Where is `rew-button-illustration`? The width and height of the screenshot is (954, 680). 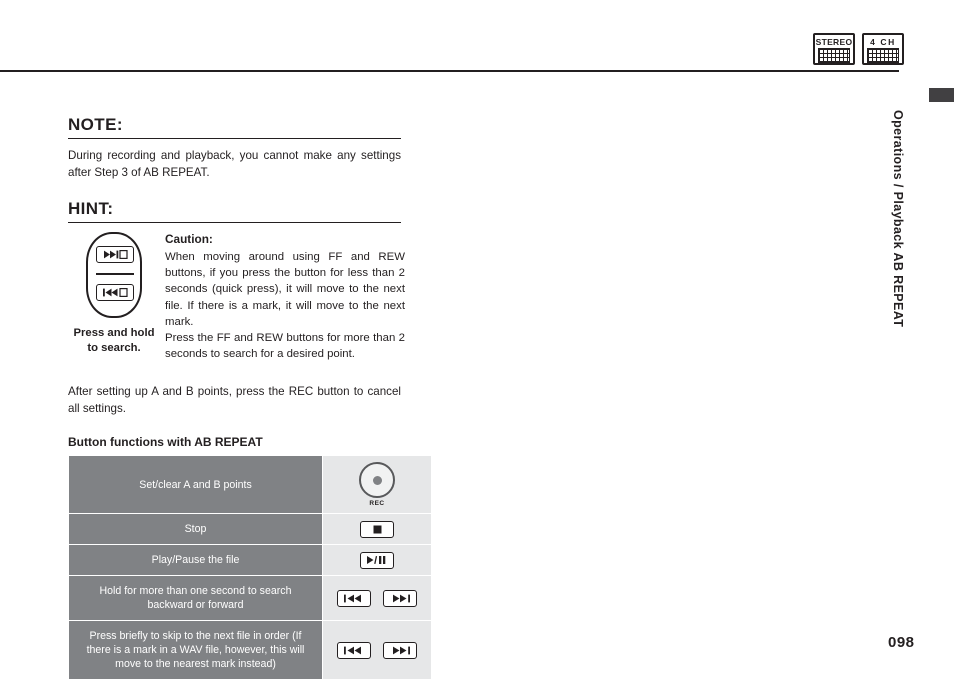
rew-button-illustration is located at coordinates (115, 292).